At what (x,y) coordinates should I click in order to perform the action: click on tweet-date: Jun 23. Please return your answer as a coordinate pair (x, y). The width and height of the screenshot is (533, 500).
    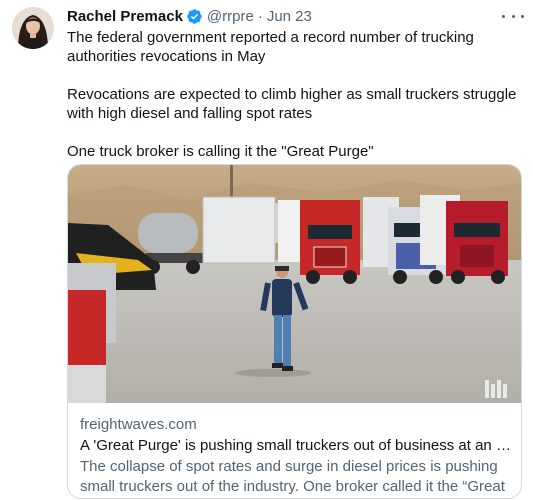
    Looking at the image, I should click on (289, 16).